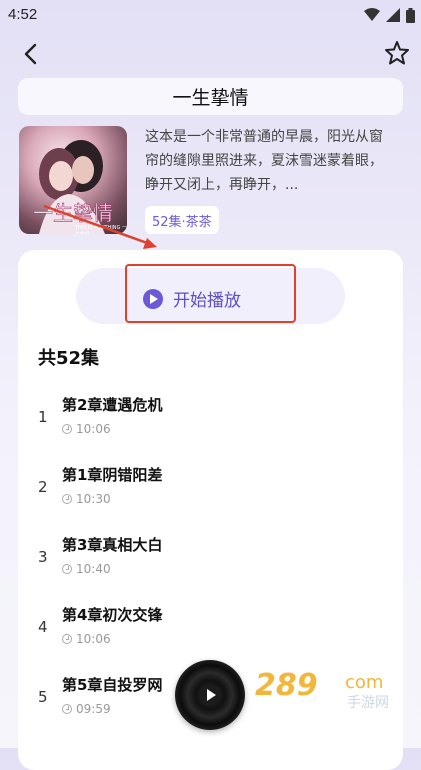 The image size is (421, 770). I want to click on floating-player-button, so click(210, 695).